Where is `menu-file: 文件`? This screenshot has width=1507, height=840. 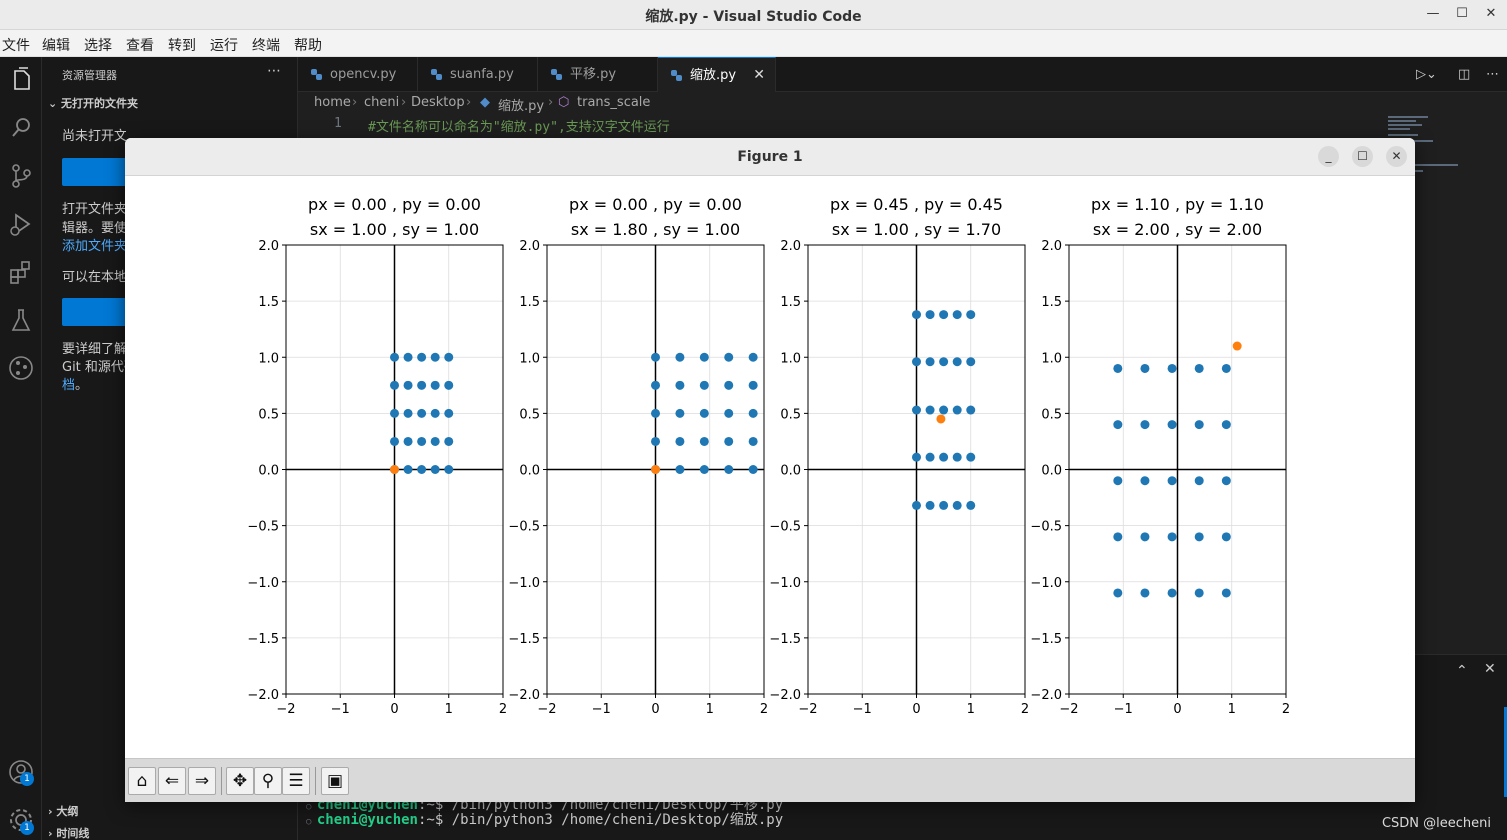
menu-file: 文件 is located at coordinates (16, 45).